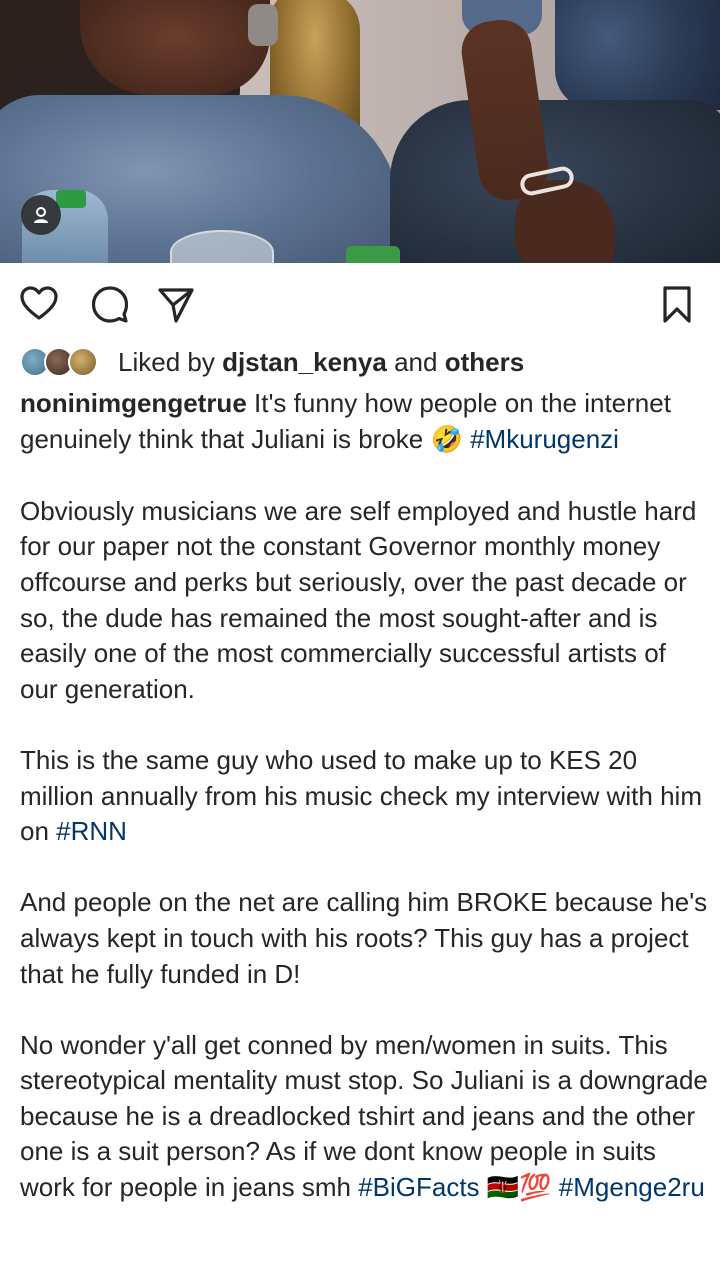 The image size is (720, 1266). Describe the element at coordinates (632, 1187) in the screenshot. I see `hashtag-link: #Mgenge2ru` at that location.